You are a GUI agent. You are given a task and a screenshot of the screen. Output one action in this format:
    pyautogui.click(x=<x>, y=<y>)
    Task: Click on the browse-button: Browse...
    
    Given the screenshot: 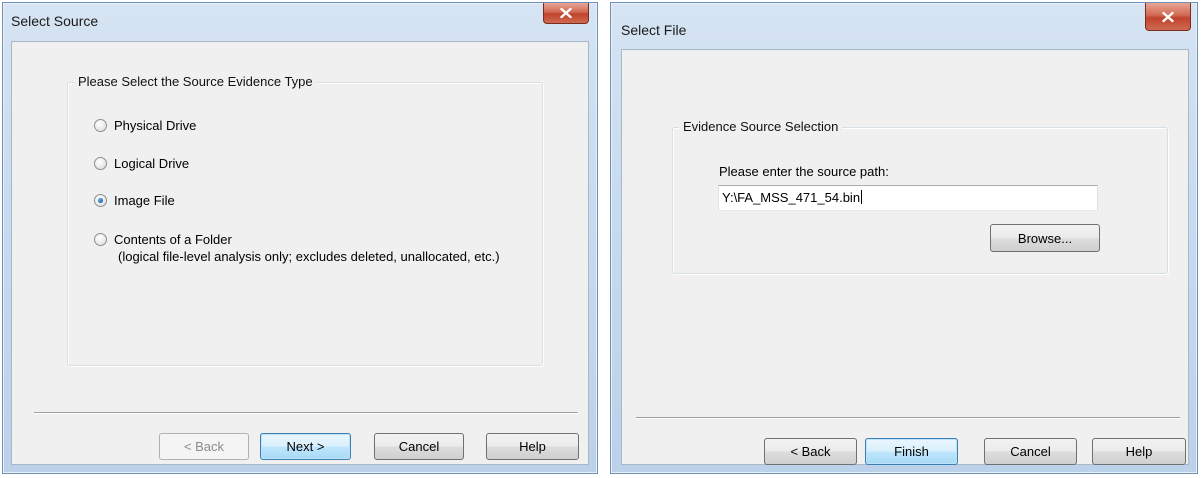 What is the action you would take?
    pyautogui.click(x=1045, y=238)
    